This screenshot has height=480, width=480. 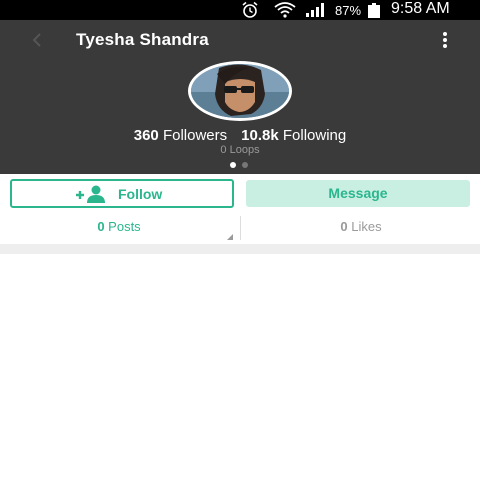 I want to click on follow-button: Follow, so click(x=122, y=193).